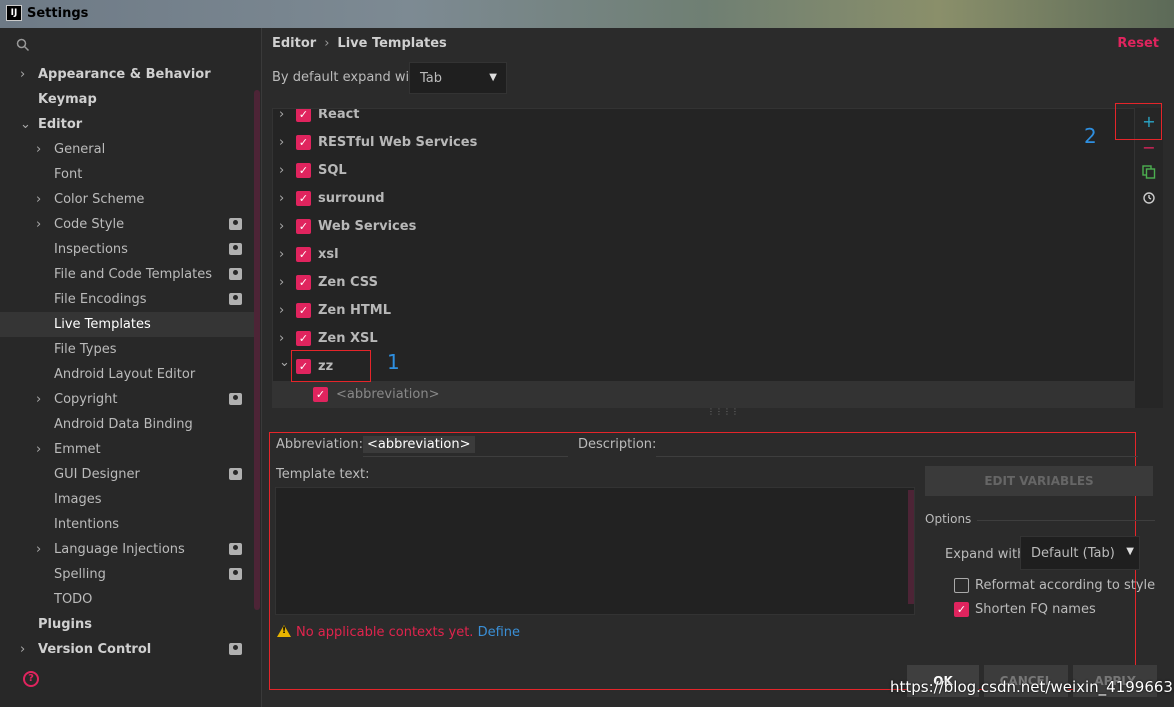 This screenshot has height=707, width=1174. What do you see at coordinates (129, 499) in the screenshot?
I see `sidebar-item-images: Images` at bounding box center [129, 499].